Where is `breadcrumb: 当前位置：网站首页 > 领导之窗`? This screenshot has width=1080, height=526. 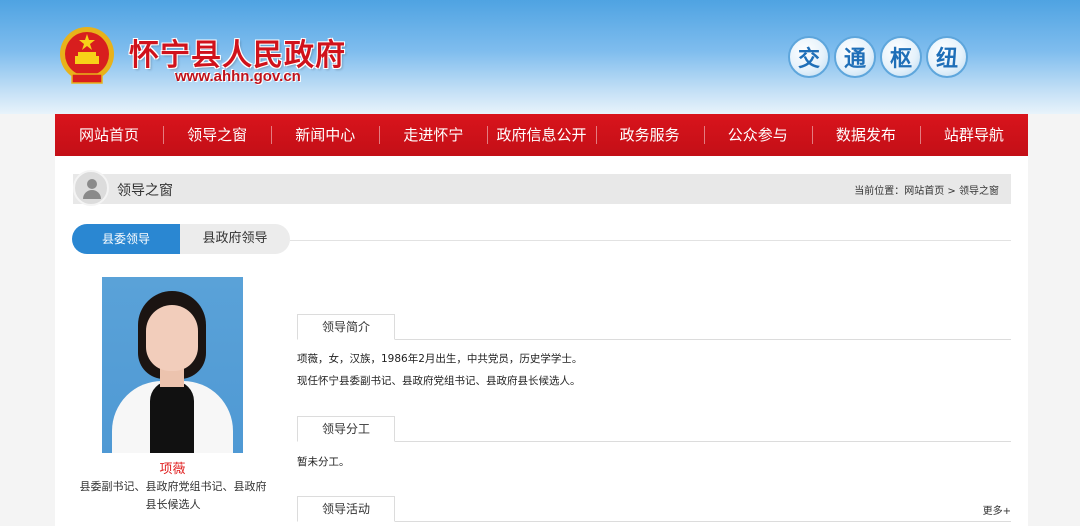
breadcrumb: 当前位置：网站首页 > 领导之窗 is located at coordinates (926, 189).